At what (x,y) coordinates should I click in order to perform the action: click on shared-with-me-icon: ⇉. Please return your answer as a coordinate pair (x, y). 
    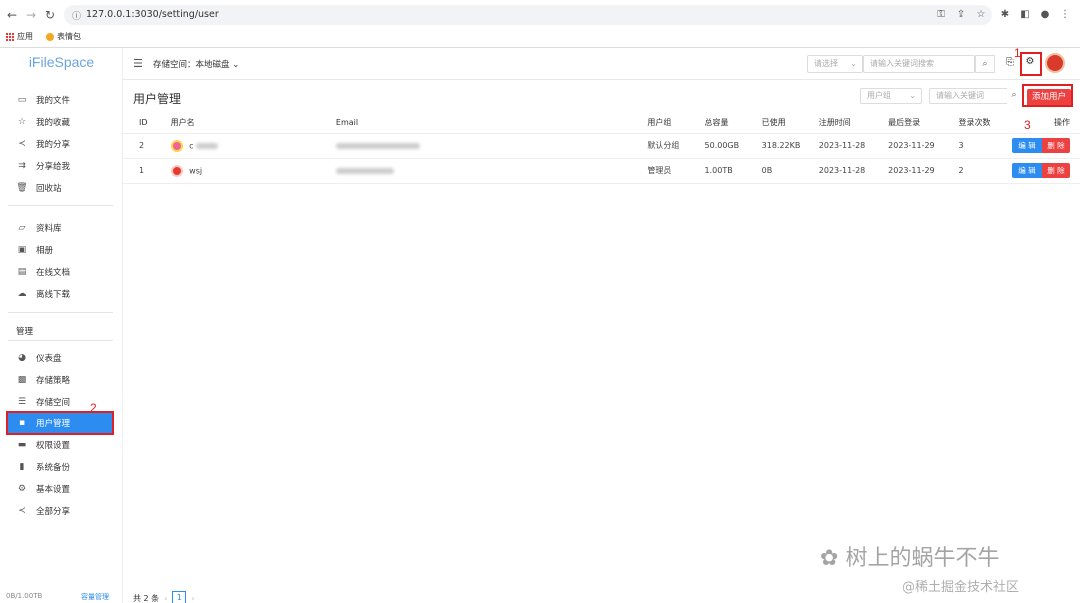
    Looking at the image, I should click on (22, 166).